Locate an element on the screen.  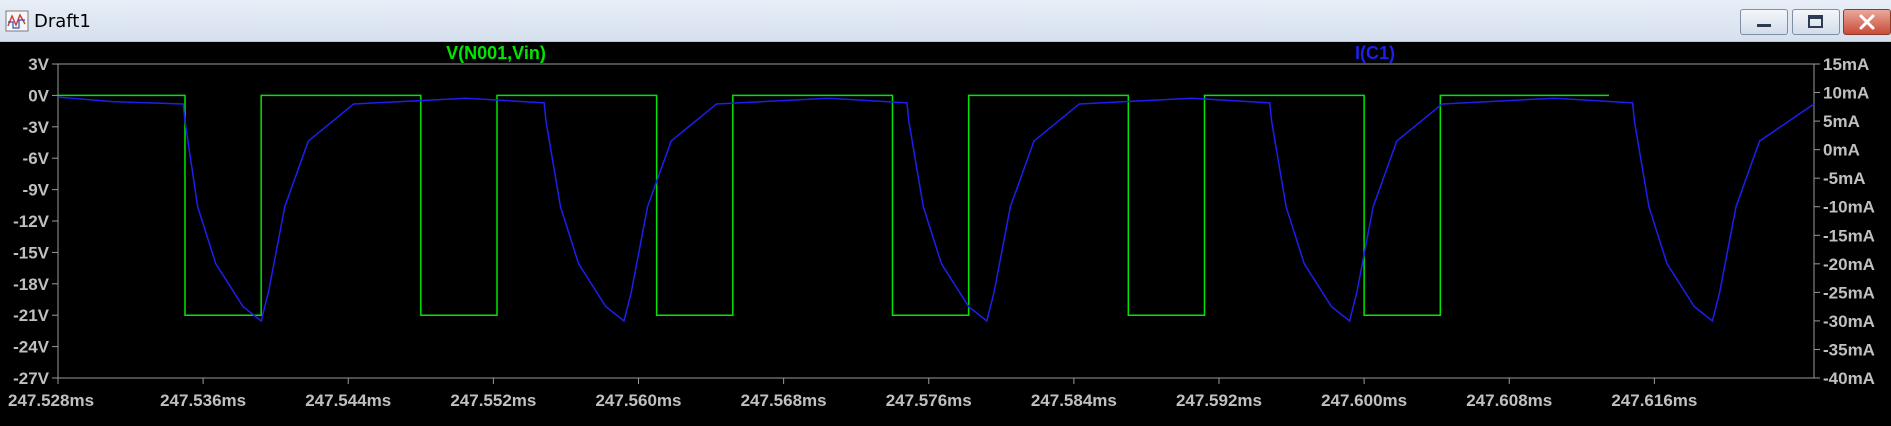
right-axis-tick-label: 0mA is located at coordinates (1841, 150).